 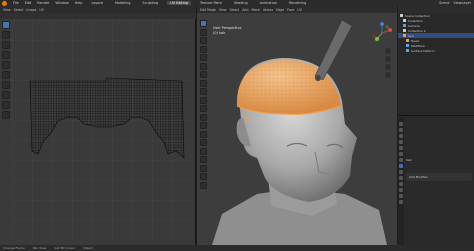 I want to click on data-tab-icon, so click(x=401, y=190).